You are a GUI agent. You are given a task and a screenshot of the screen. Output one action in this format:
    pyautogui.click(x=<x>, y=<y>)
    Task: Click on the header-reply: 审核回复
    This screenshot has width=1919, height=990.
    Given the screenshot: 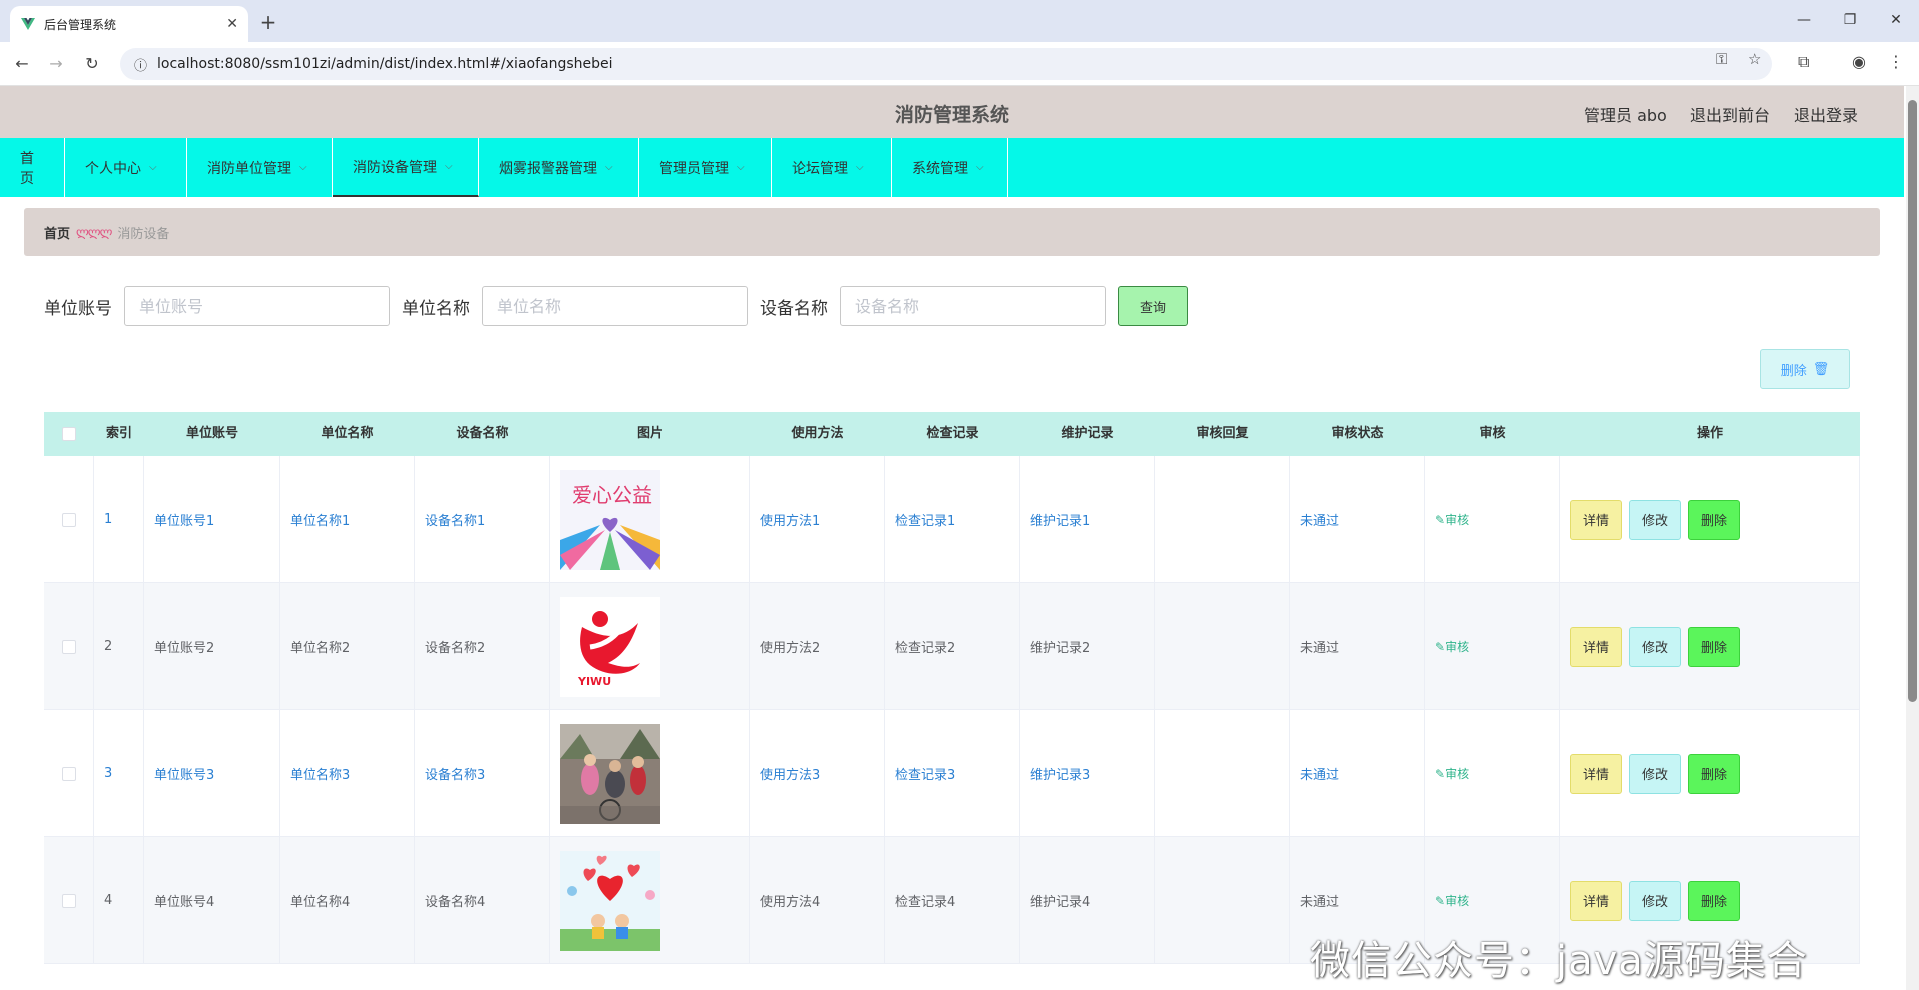 What is the action you would take?
    pyautogui.click(x=1222, y=433)
    